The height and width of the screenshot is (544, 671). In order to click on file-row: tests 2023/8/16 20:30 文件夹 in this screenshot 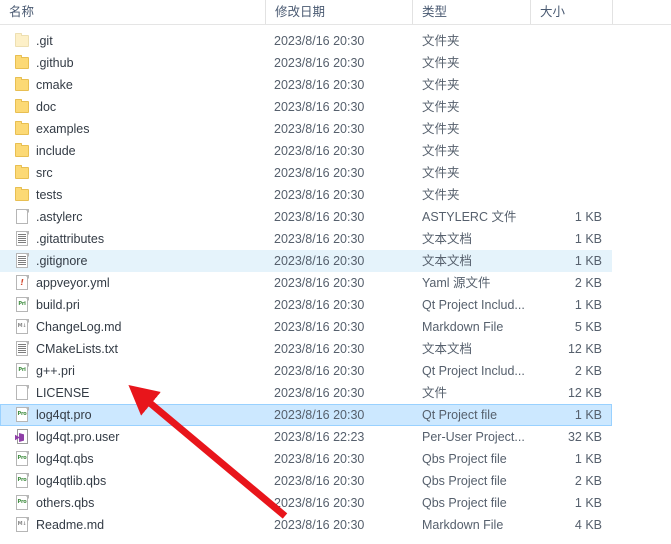, I will do `click(306, 195)`.